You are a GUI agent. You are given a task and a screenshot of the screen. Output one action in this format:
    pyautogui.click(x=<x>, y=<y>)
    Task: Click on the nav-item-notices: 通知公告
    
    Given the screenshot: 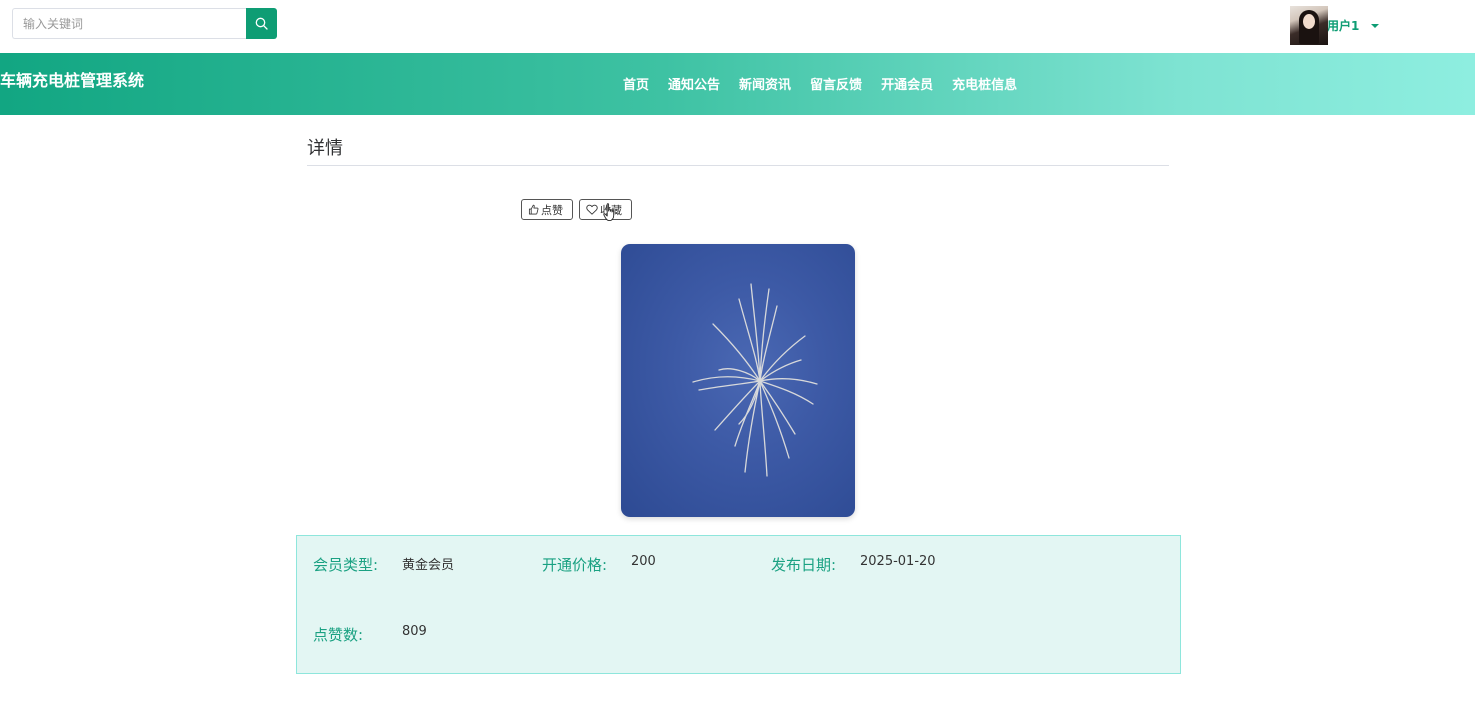 What is the action you would take?
    pyautogui.click(x=694, y=83)
    